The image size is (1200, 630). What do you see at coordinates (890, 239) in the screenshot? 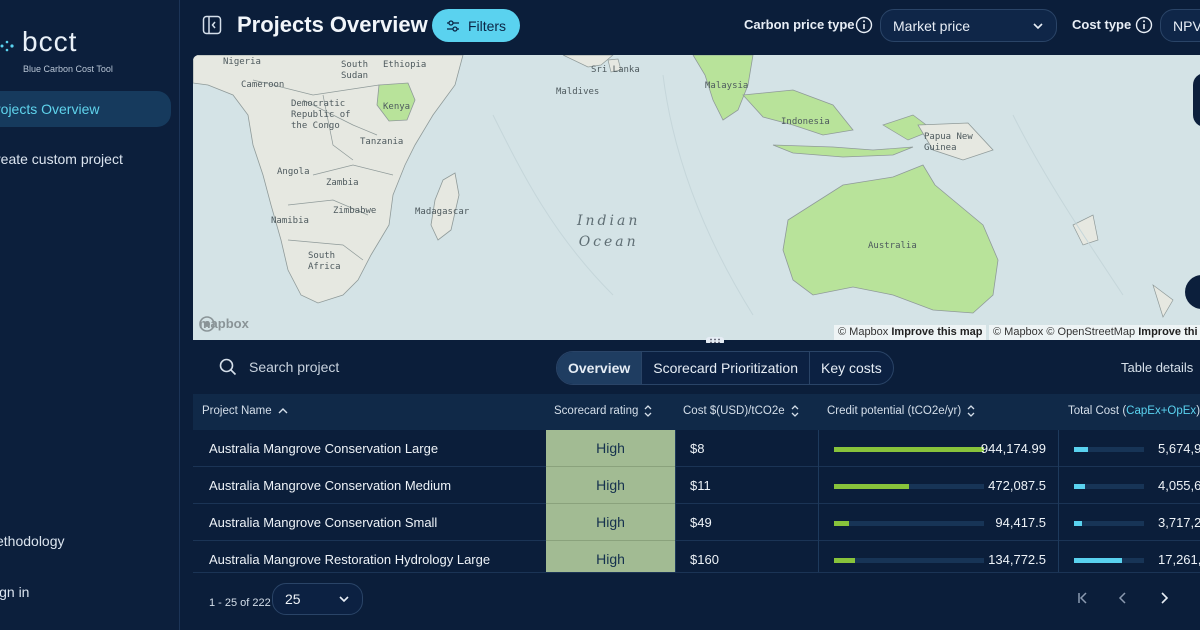
I see `australia-landmass` at bounding box center [890, 239].